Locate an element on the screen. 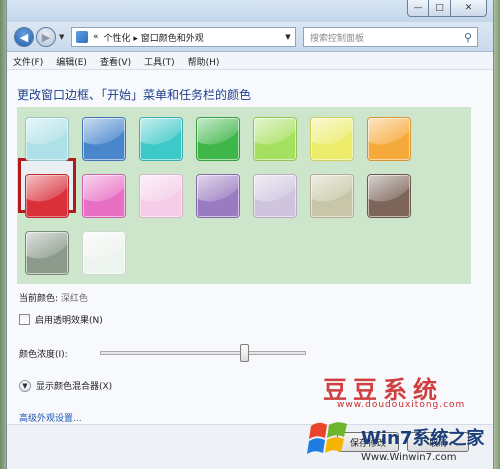 The height and width of the screenshot is (469, 500). color-swatch-lemon is located at coordinates (332, 139).